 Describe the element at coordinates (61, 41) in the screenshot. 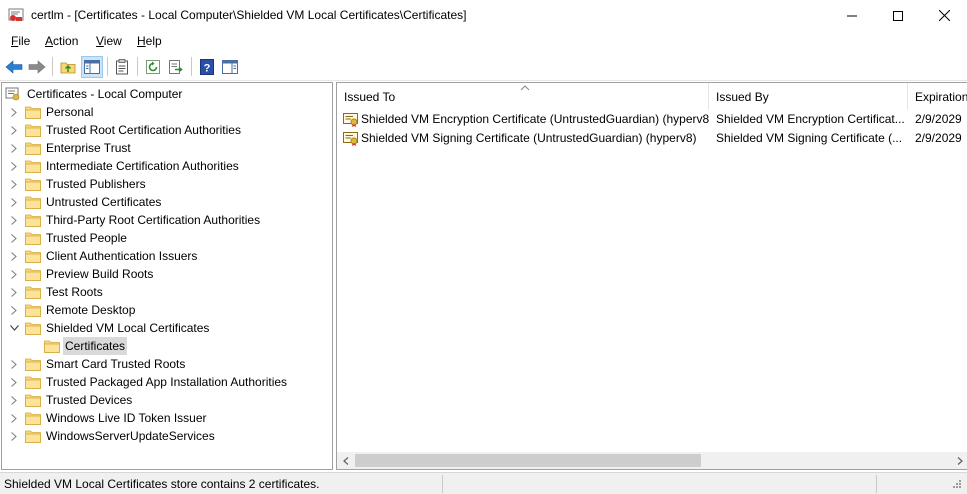

I see `menu-action: Action` at that location.